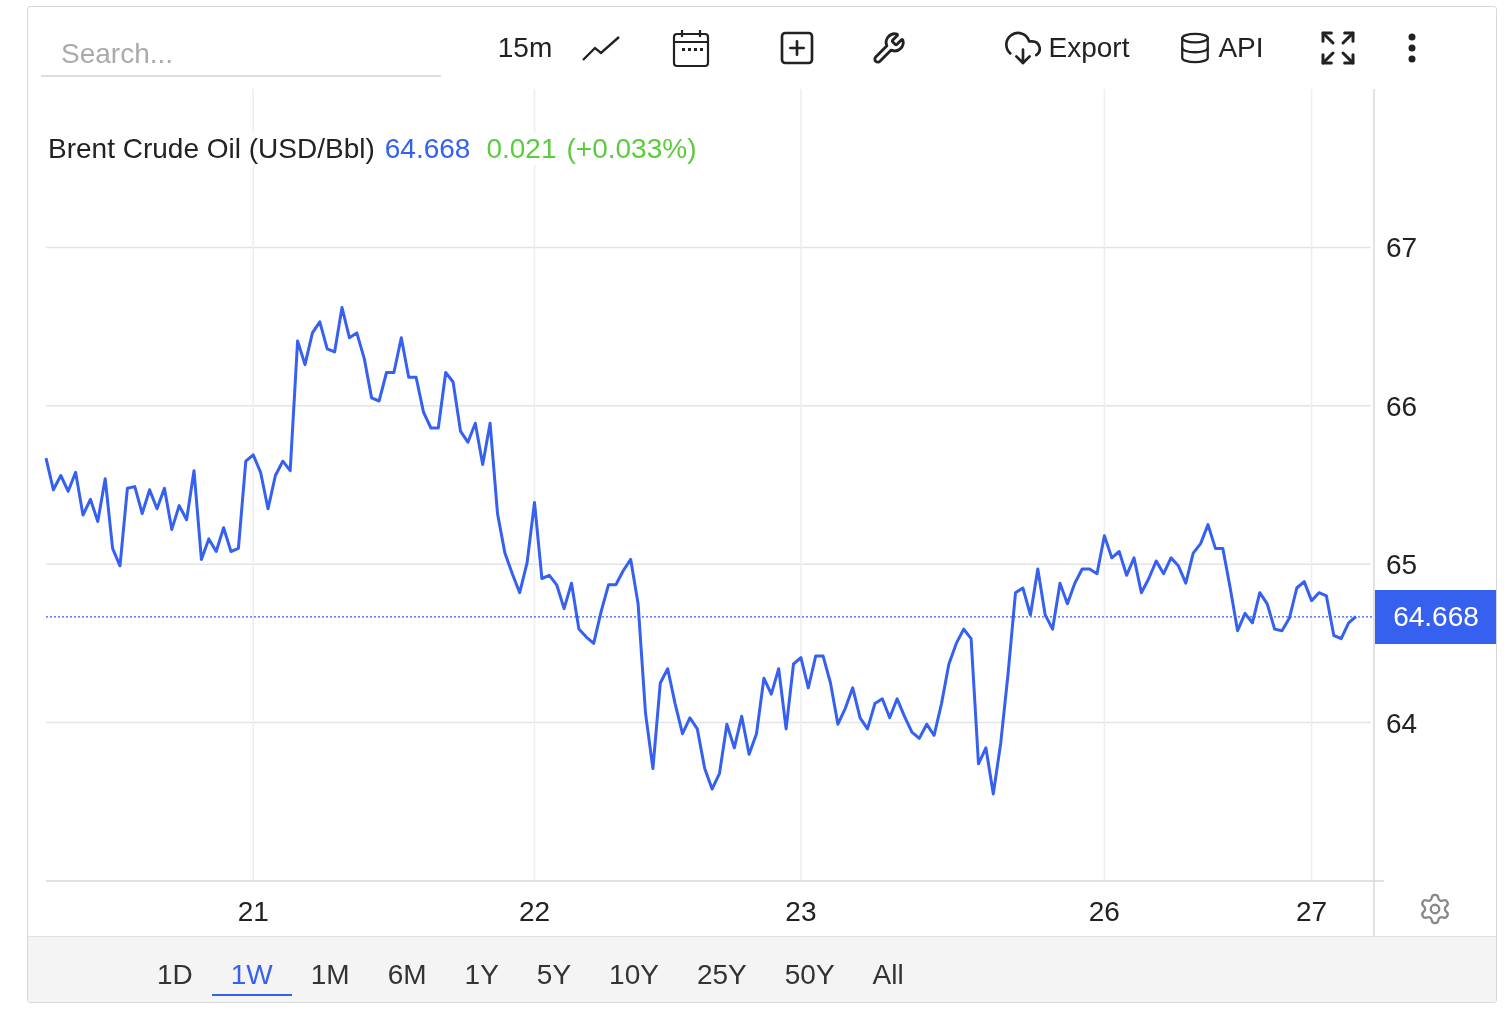 Image resolution: width=1508 pixels, height=1022 pixels. Describe the element at coordinates (253, 911) in the screenshot. I see `x-axis-label: 21` at that location.